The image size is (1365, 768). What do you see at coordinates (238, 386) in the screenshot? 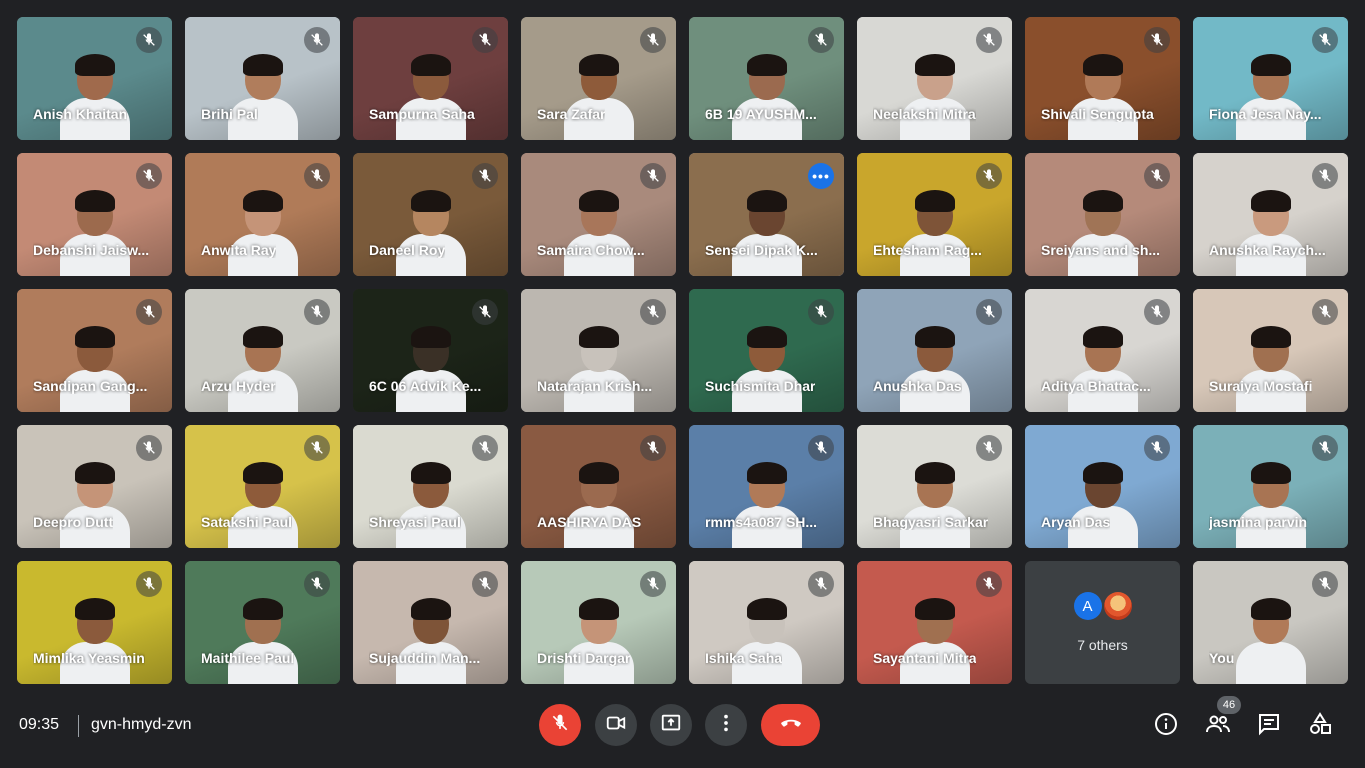
I see `participant-name: Arzu Hyder` at bounding box center [238, 386].